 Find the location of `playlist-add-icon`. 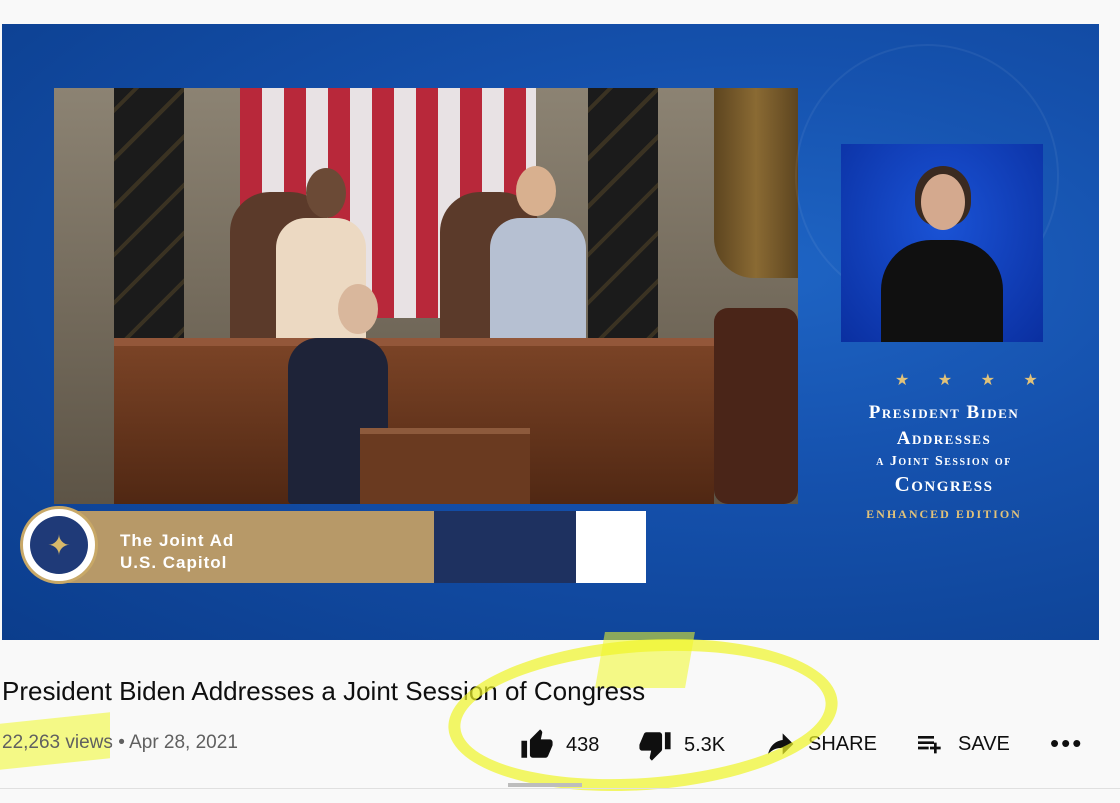

playlist-add-icon is located at coordinates (929, 745).